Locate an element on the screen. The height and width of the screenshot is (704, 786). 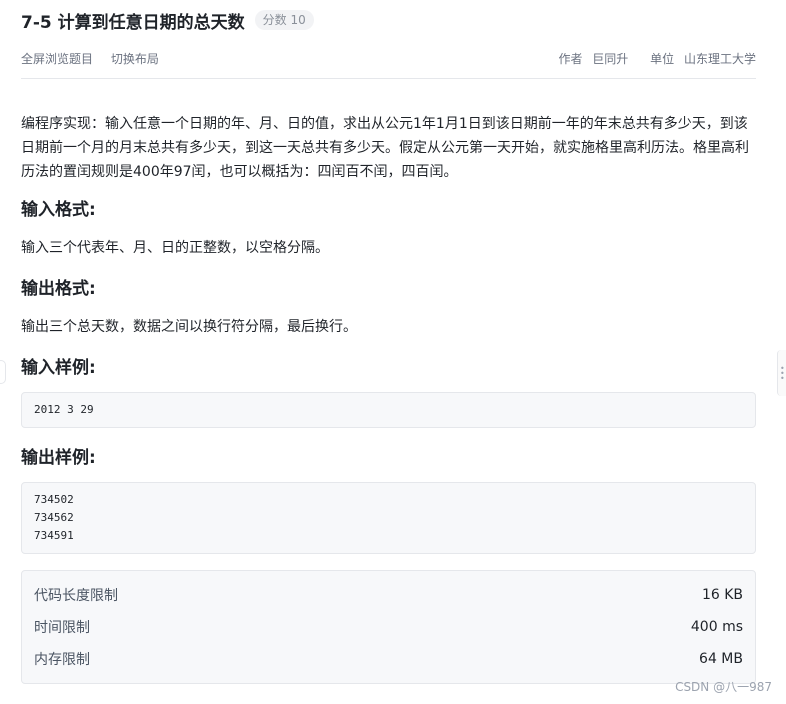
score-badge: 分数 10 is located at coordinates (284, 20).